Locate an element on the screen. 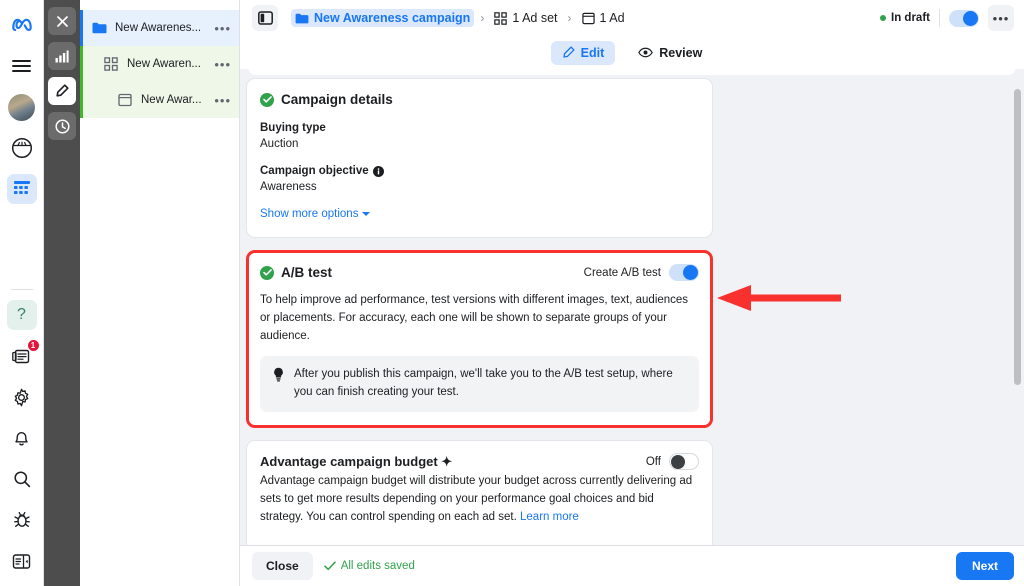 This screenshot has height=586, width=1024. tab-bar: Edit Review is located at coordinates (632, 52).